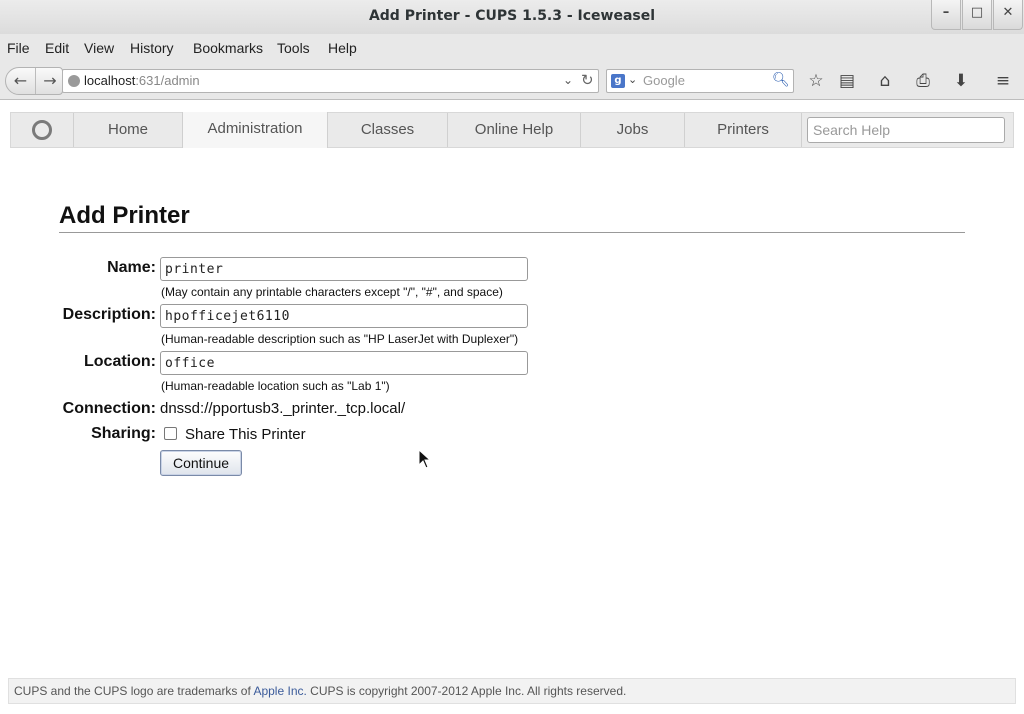  Describe the element at coordinates (131, 267) in the screenshot. I see `name-label: Name:` at that location.